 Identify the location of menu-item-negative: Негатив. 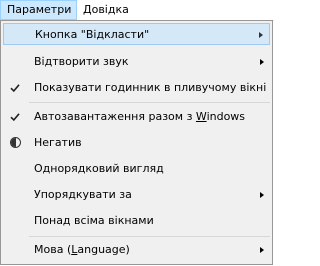
(136, 143).